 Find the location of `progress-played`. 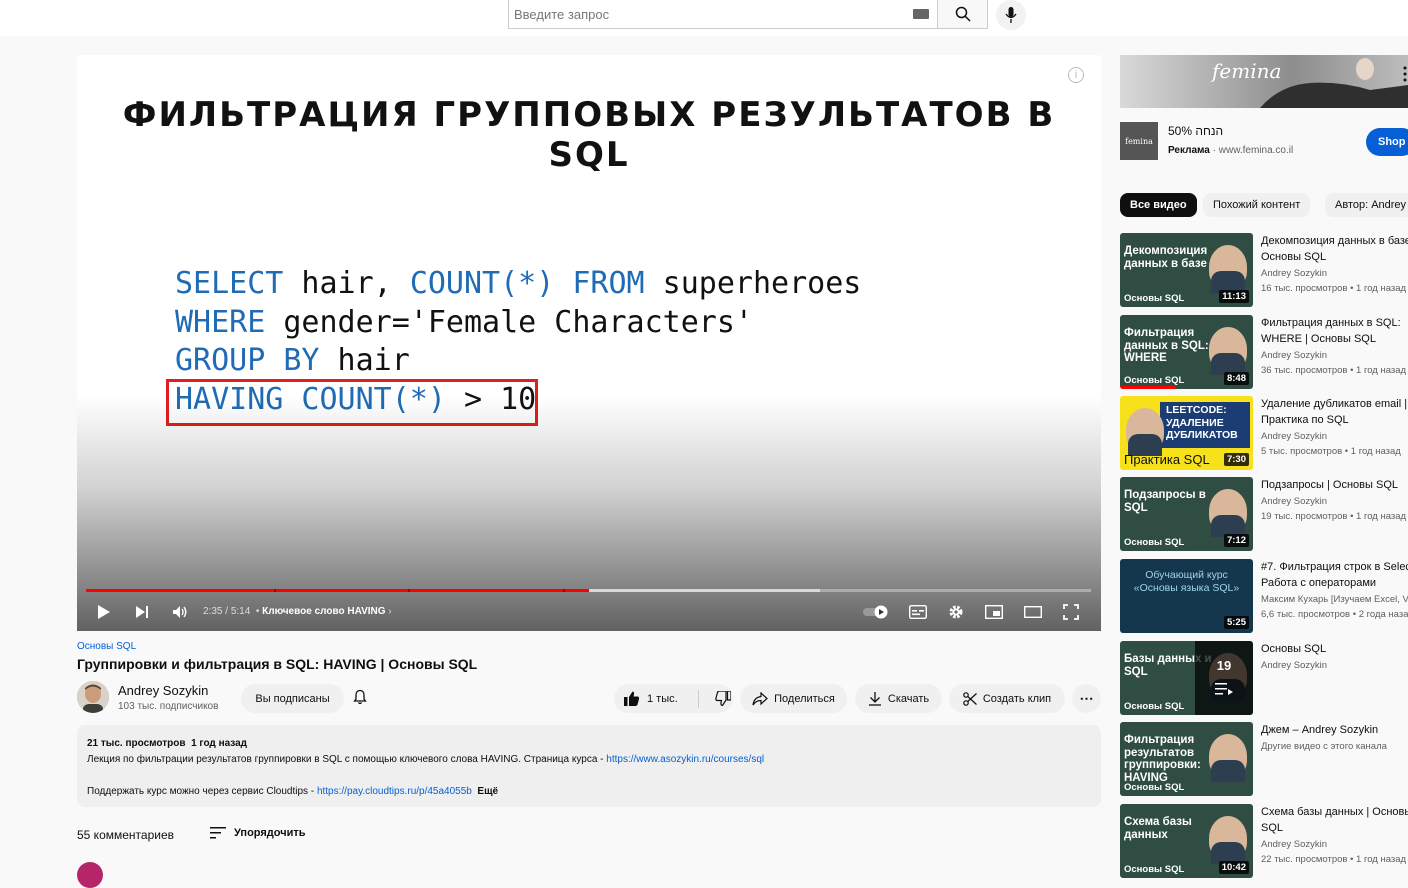

progress-played is located at coordinates (337, 590).